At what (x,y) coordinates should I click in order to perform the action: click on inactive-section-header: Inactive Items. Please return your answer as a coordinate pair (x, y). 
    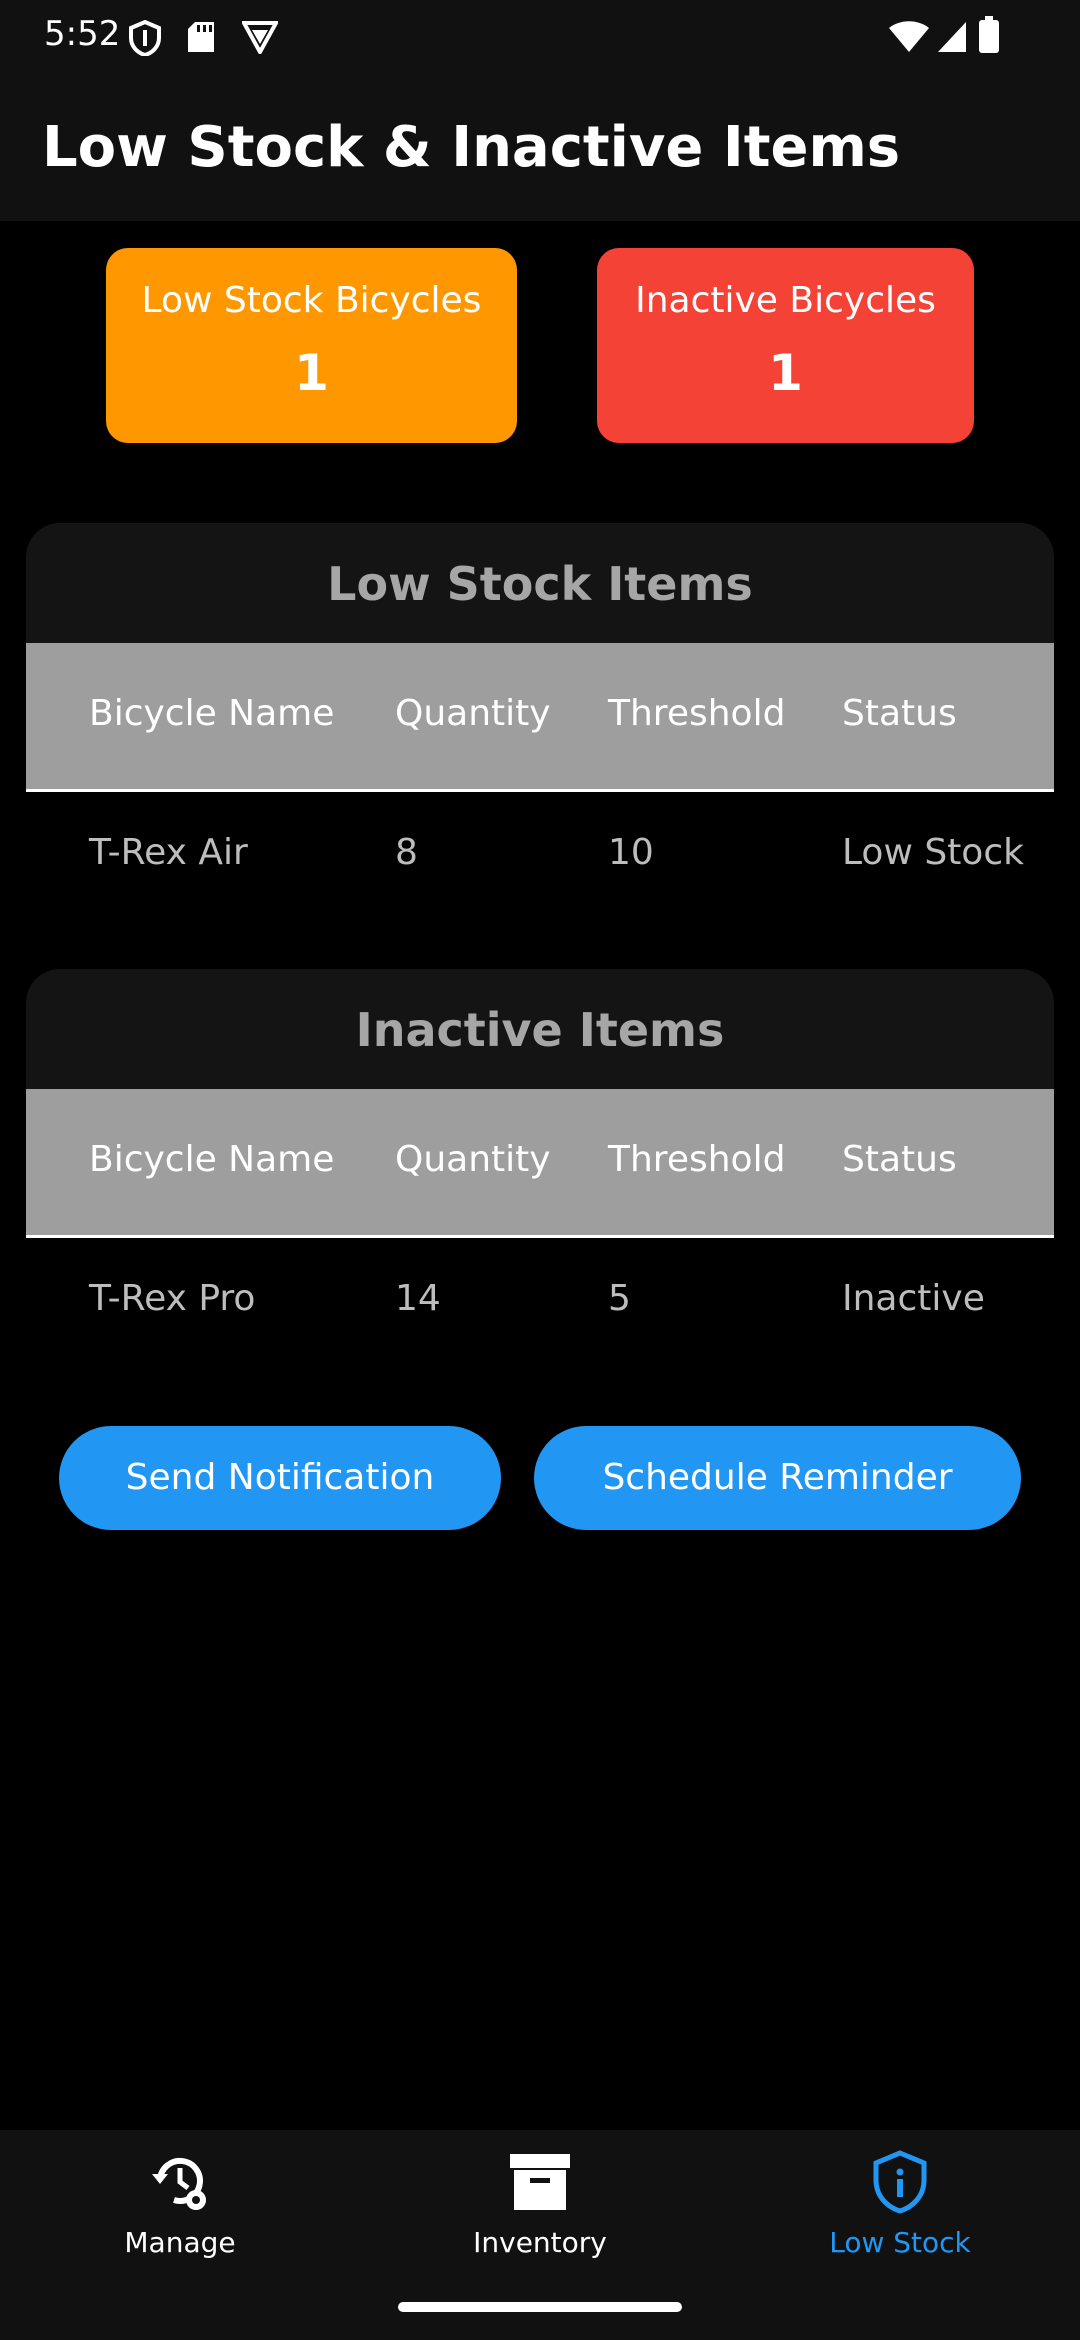
    Looking at the image, I should click on (540, 1029).